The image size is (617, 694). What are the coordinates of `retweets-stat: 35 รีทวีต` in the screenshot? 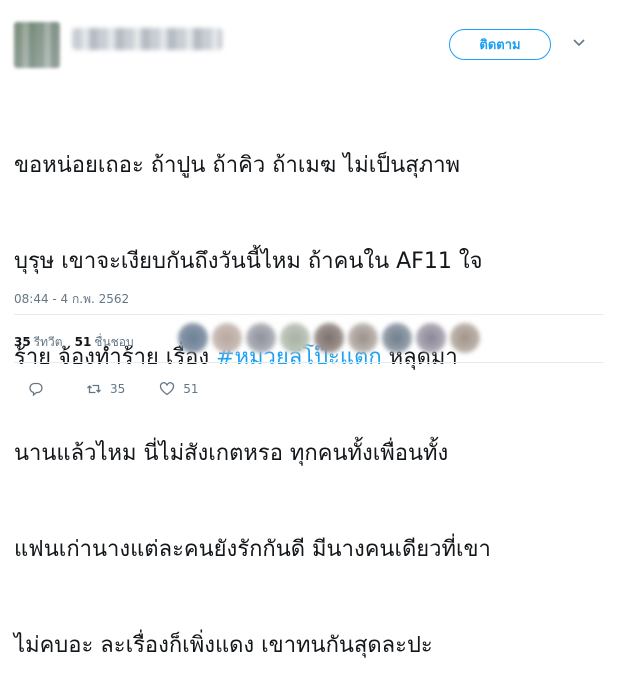 It's located at (38, 342).